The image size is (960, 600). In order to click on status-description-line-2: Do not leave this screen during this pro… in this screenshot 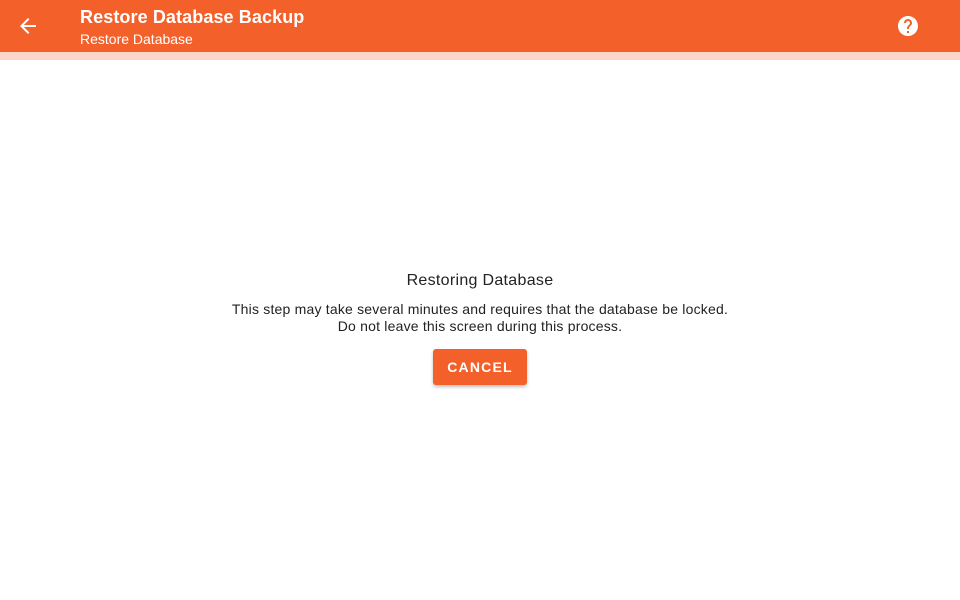, I will do `click(480, 326)`.